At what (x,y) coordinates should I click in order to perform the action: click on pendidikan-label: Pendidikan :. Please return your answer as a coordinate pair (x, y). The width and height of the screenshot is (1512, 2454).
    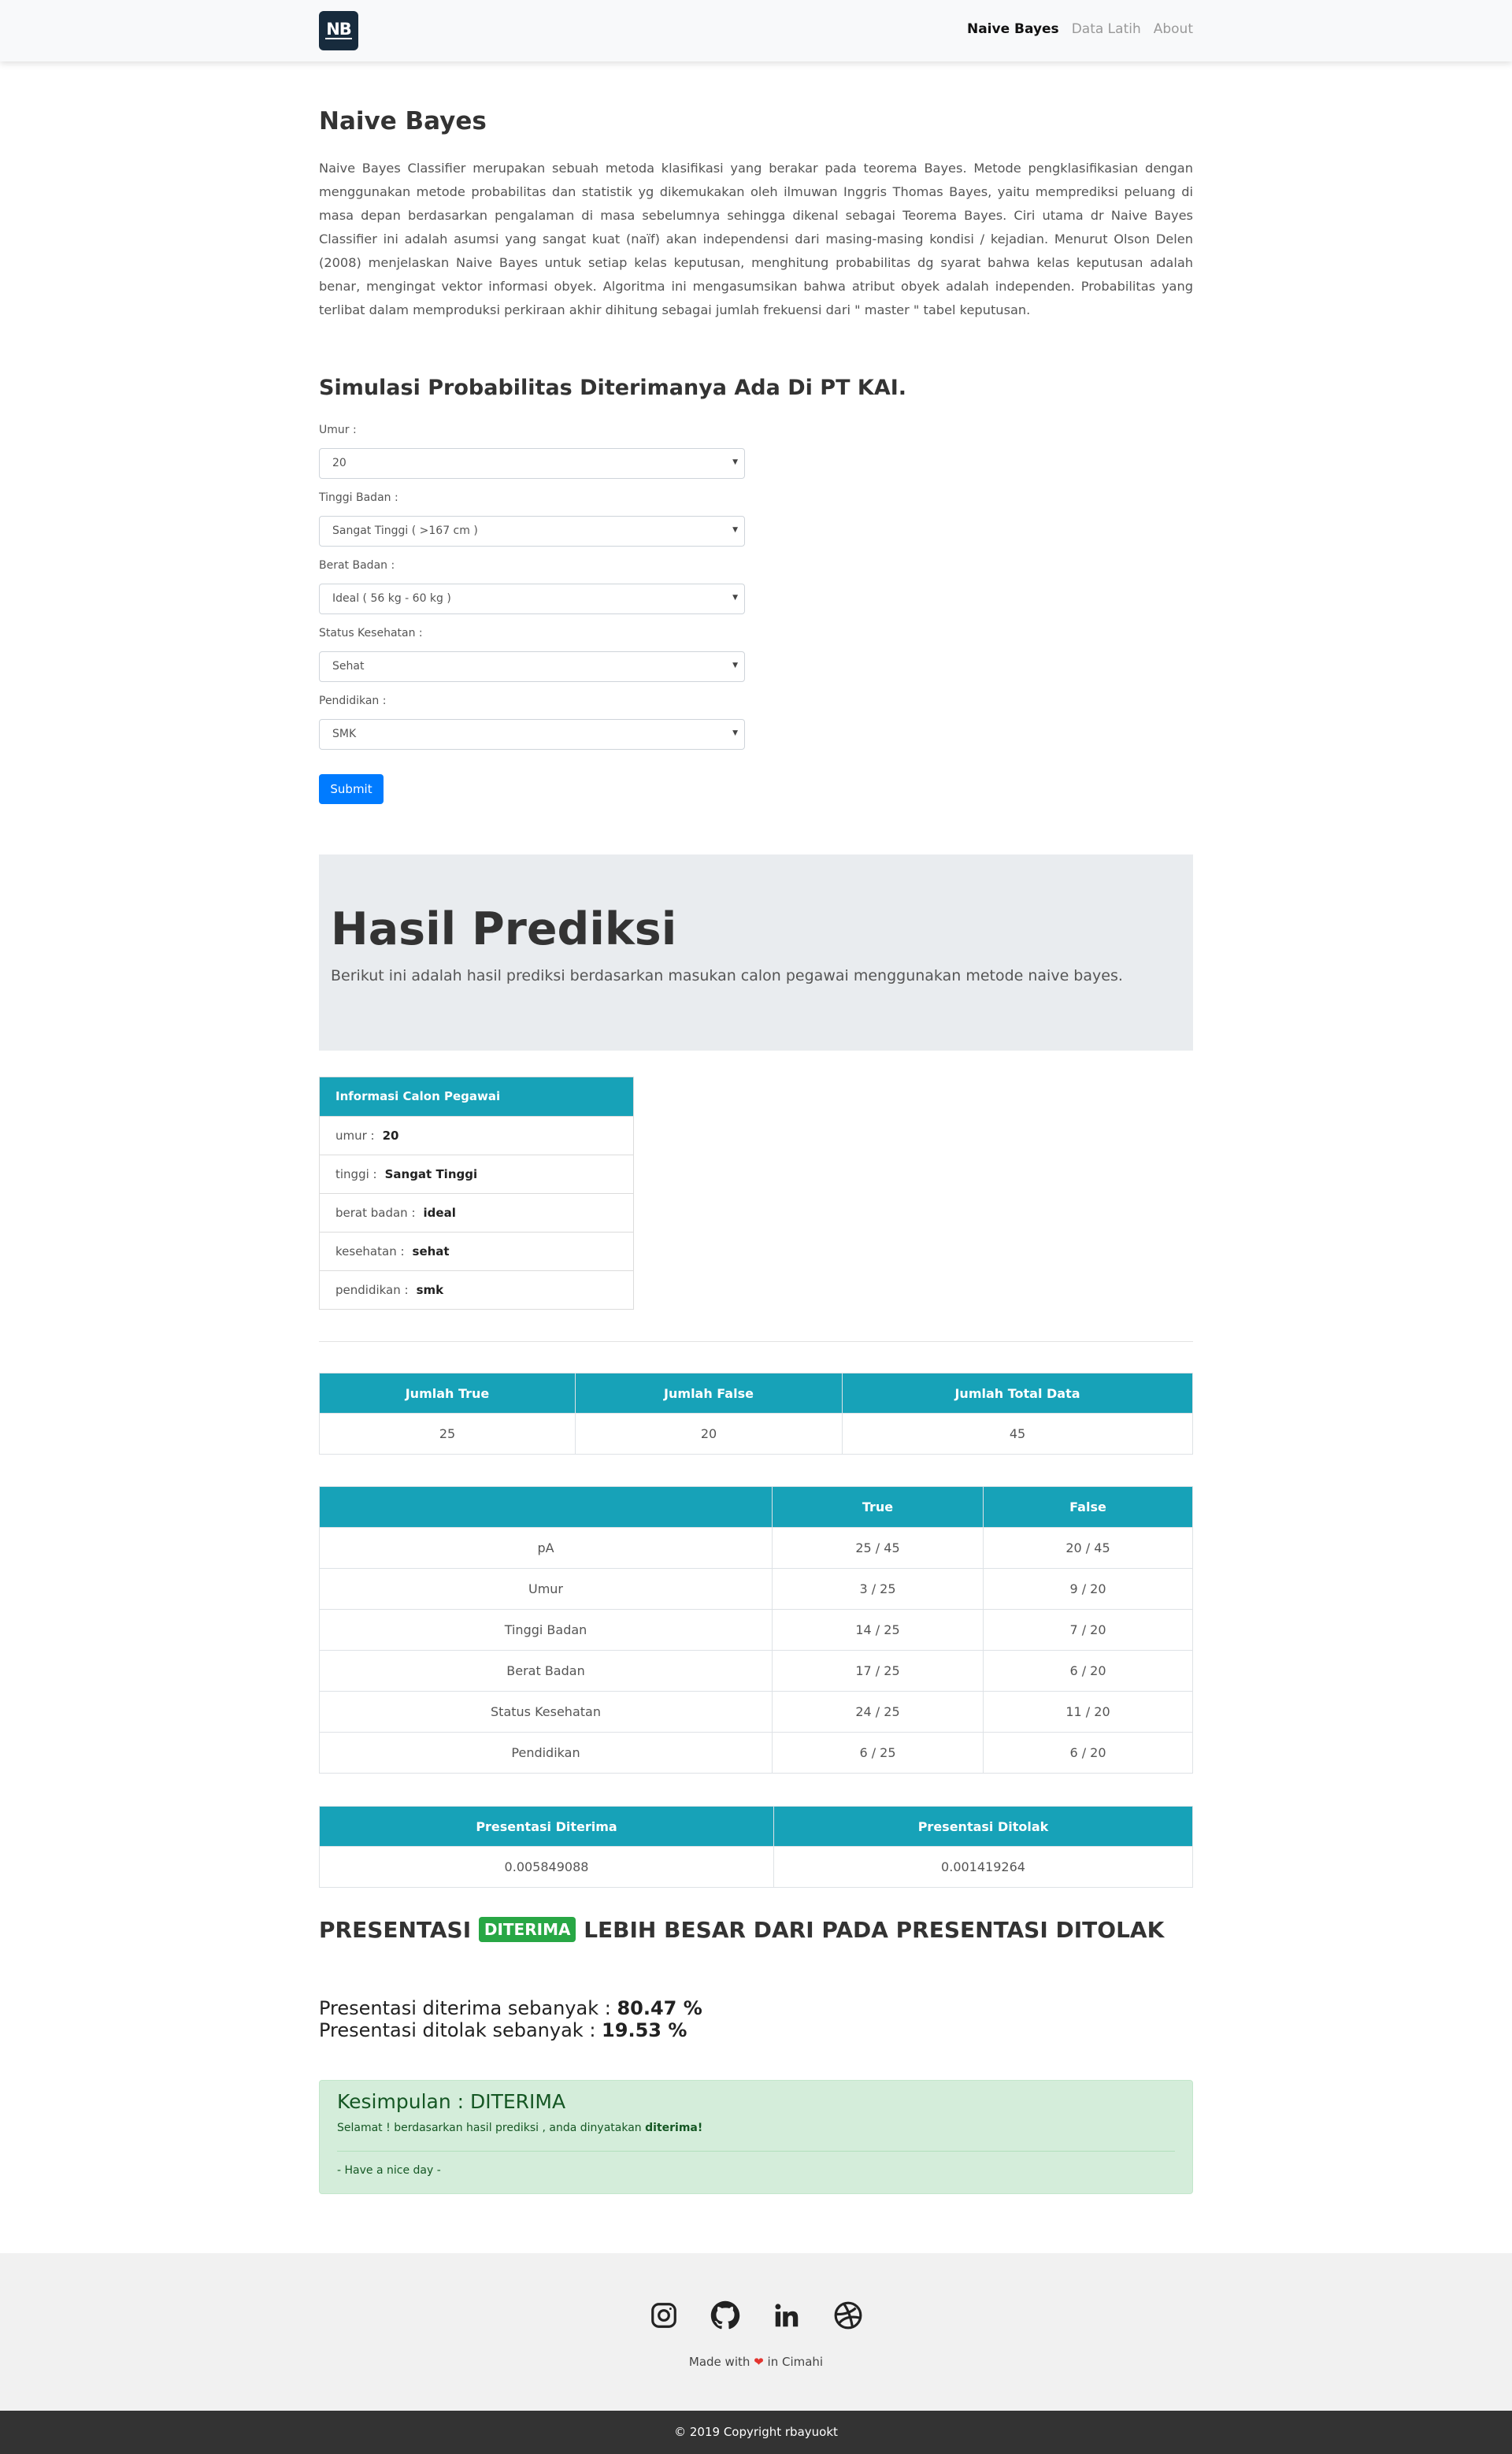
    Looking at the image, I should click on (353, 701).